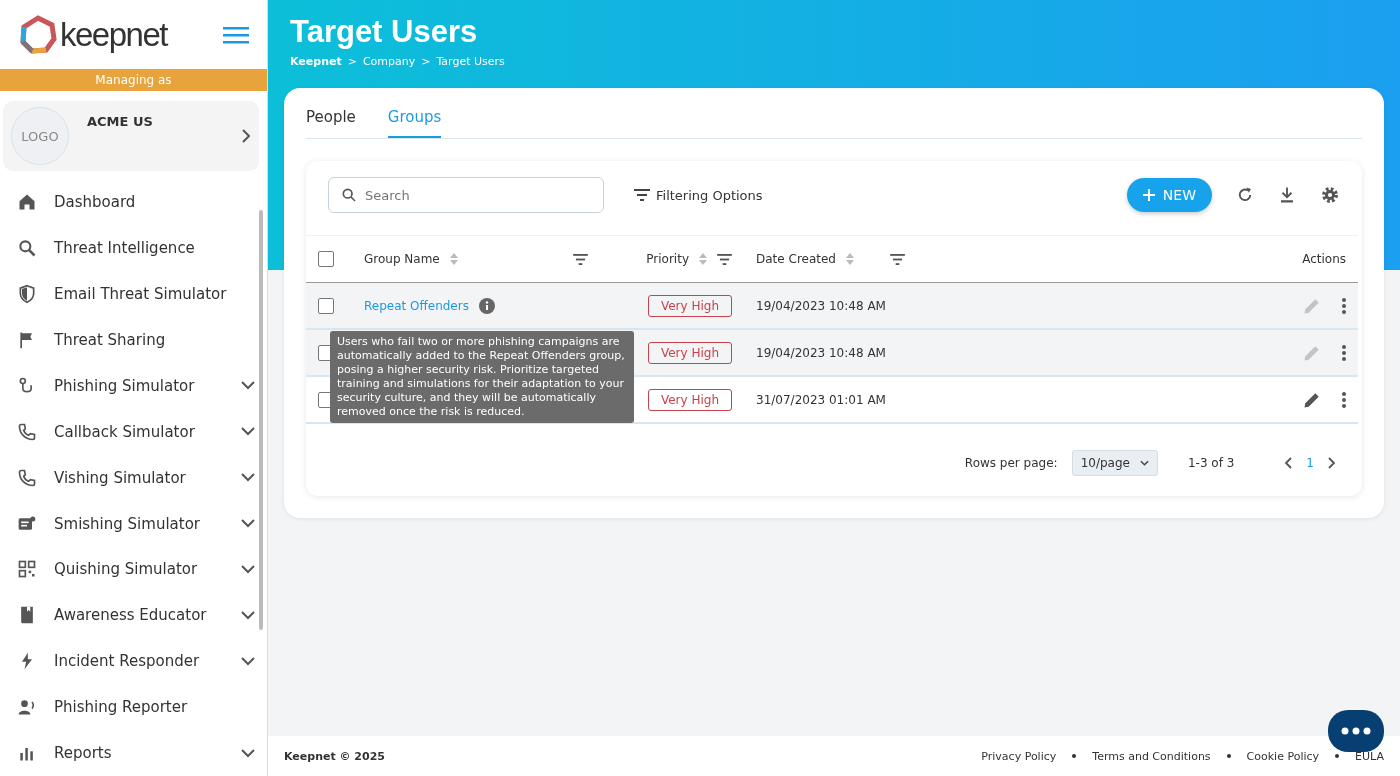 This screenshot has width=1400, height=776. Describe the element at coordinates (127, 753) in the screenshot. I see `nav-item: Reports` at that location.